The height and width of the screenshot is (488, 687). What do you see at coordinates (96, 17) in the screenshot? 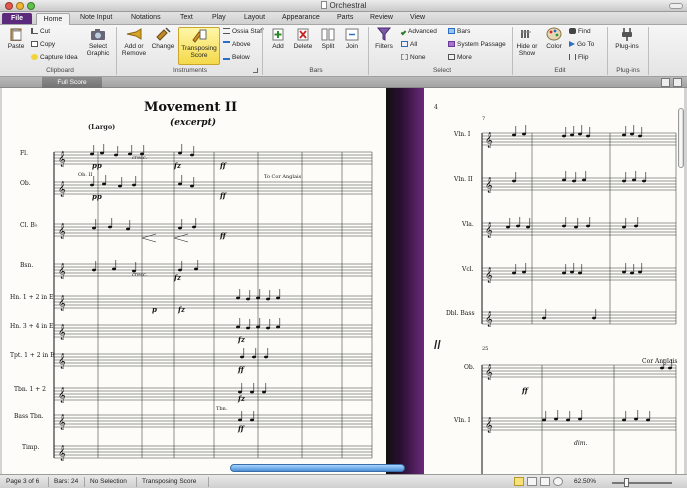
I see `tab-note-input: Note Input` at bounding box center [96, 17].